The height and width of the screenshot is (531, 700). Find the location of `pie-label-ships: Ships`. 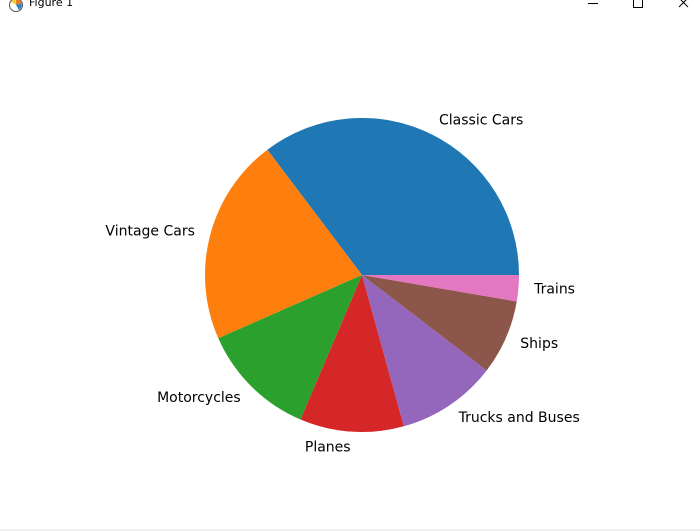

pie-label-ships: Ships is located at coordinates (539, 344).